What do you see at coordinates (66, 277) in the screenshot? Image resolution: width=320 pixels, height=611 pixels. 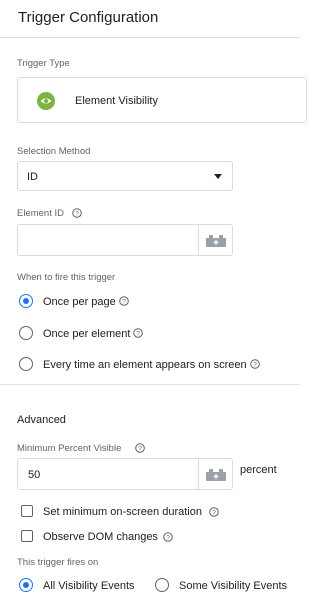 I see `fire-label: When to fire this trigger` at bounding box center [66, 277].